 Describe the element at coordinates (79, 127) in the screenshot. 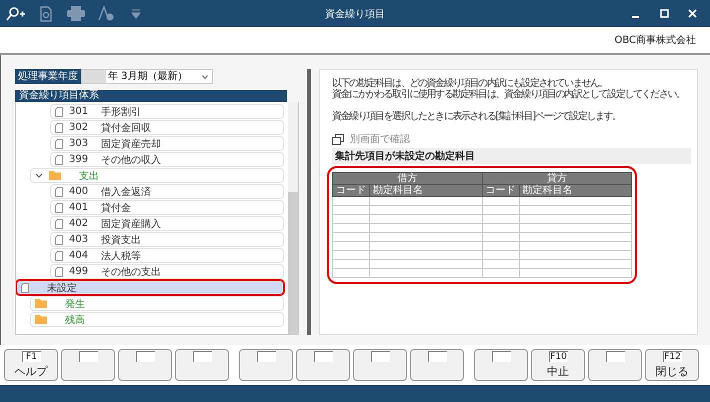

I see `account-code: 302` at that location.